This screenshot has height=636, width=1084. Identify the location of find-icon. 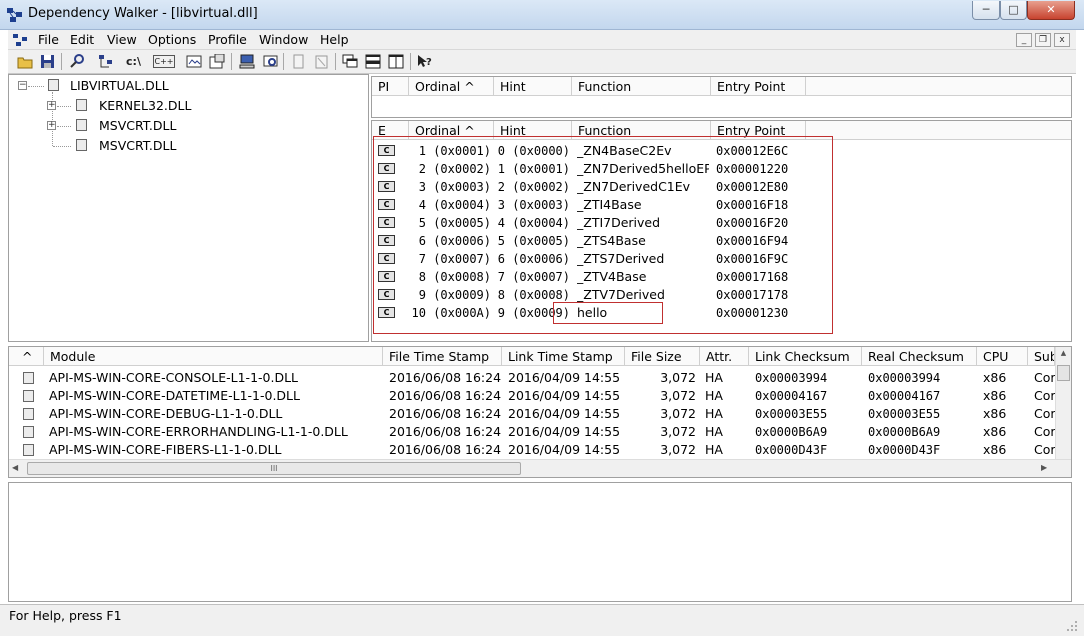
(76, 61).